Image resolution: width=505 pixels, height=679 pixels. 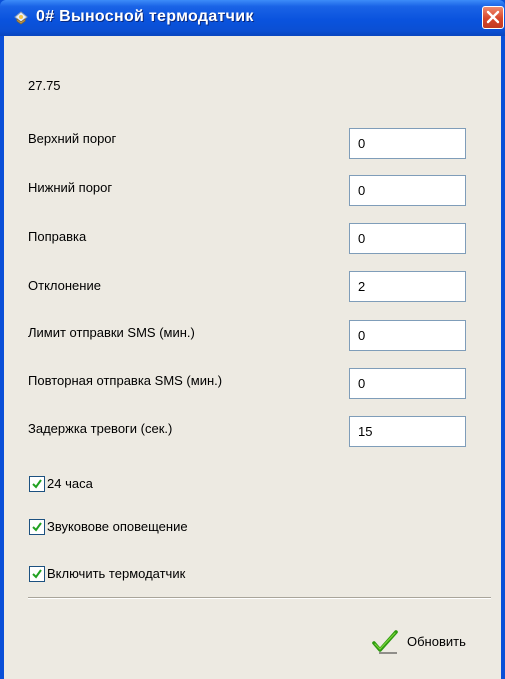 What do you see at coordinates (385, 642) in the screenshot?
I see `checkmark-icon` at bounding box center [385, 642].